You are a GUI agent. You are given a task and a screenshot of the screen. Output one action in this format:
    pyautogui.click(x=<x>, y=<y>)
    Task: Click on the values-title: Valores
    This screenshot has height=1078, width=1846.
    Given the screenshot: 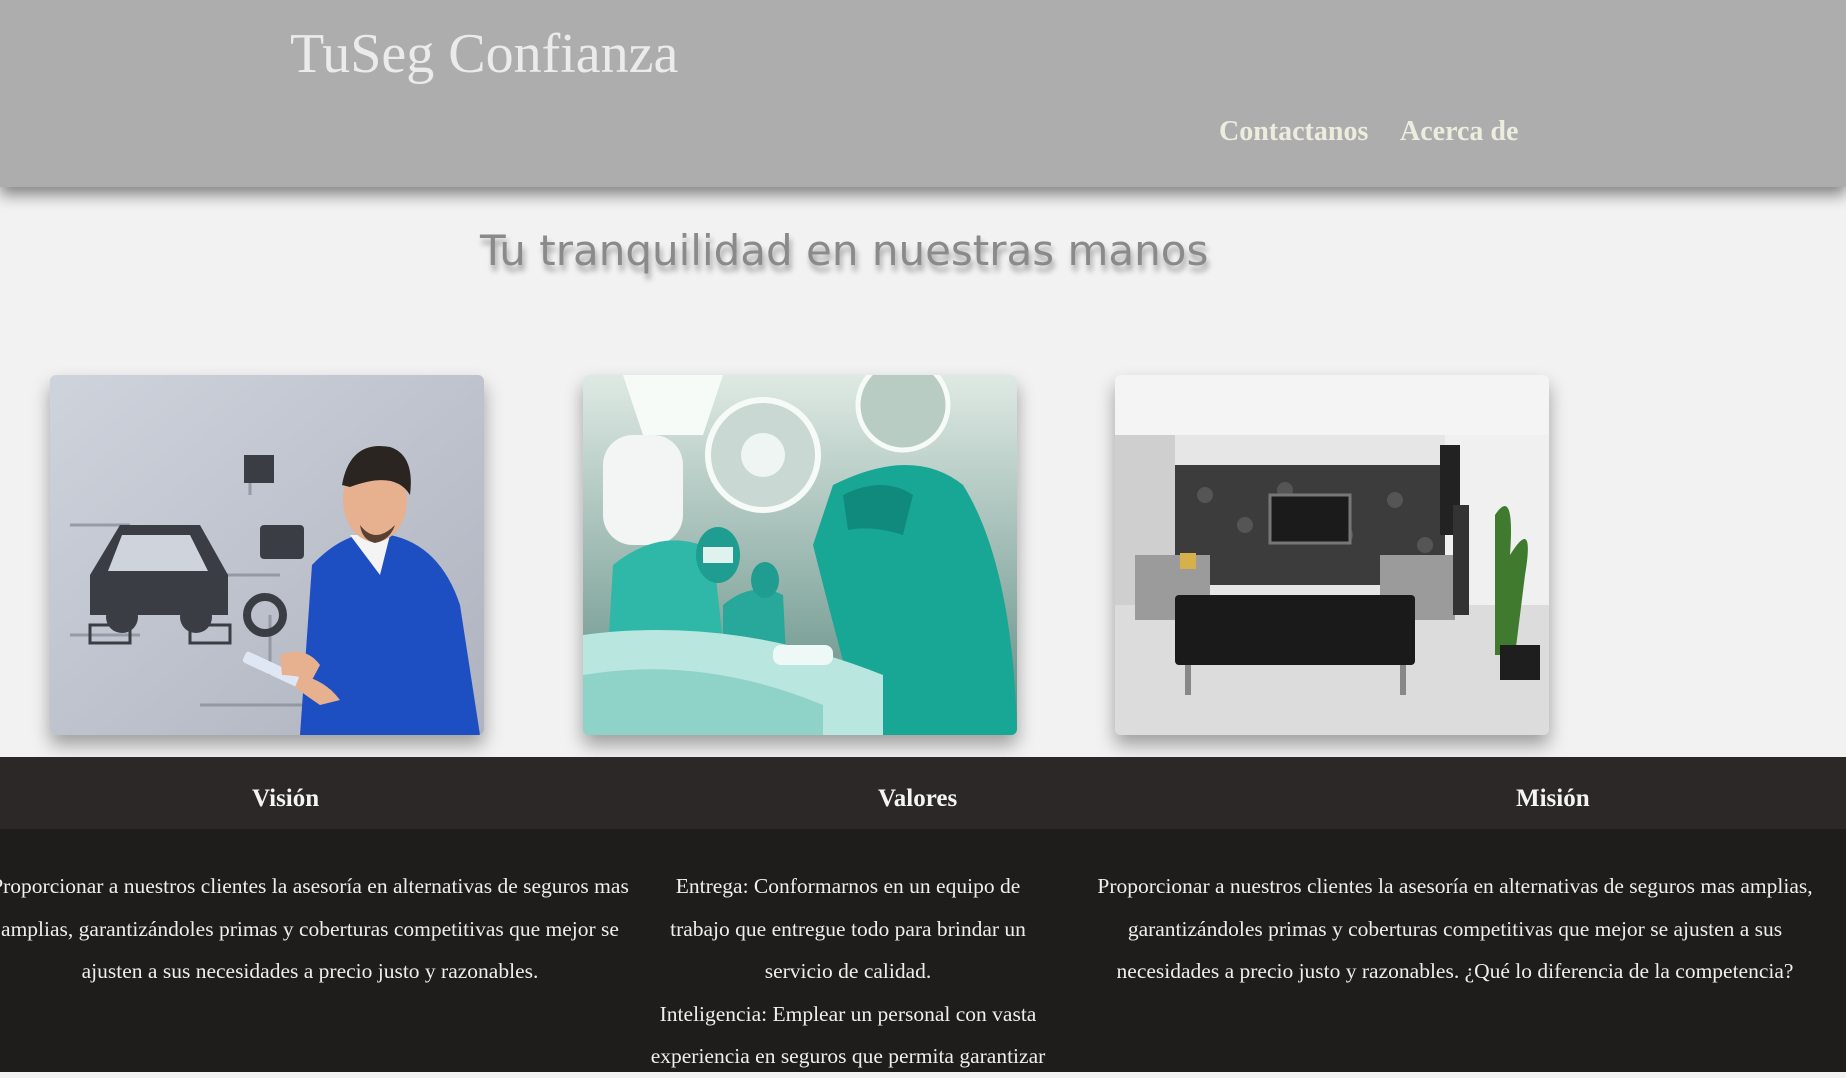 What is the action you would take?
    pyautogui.click(x=918, y=798)
    